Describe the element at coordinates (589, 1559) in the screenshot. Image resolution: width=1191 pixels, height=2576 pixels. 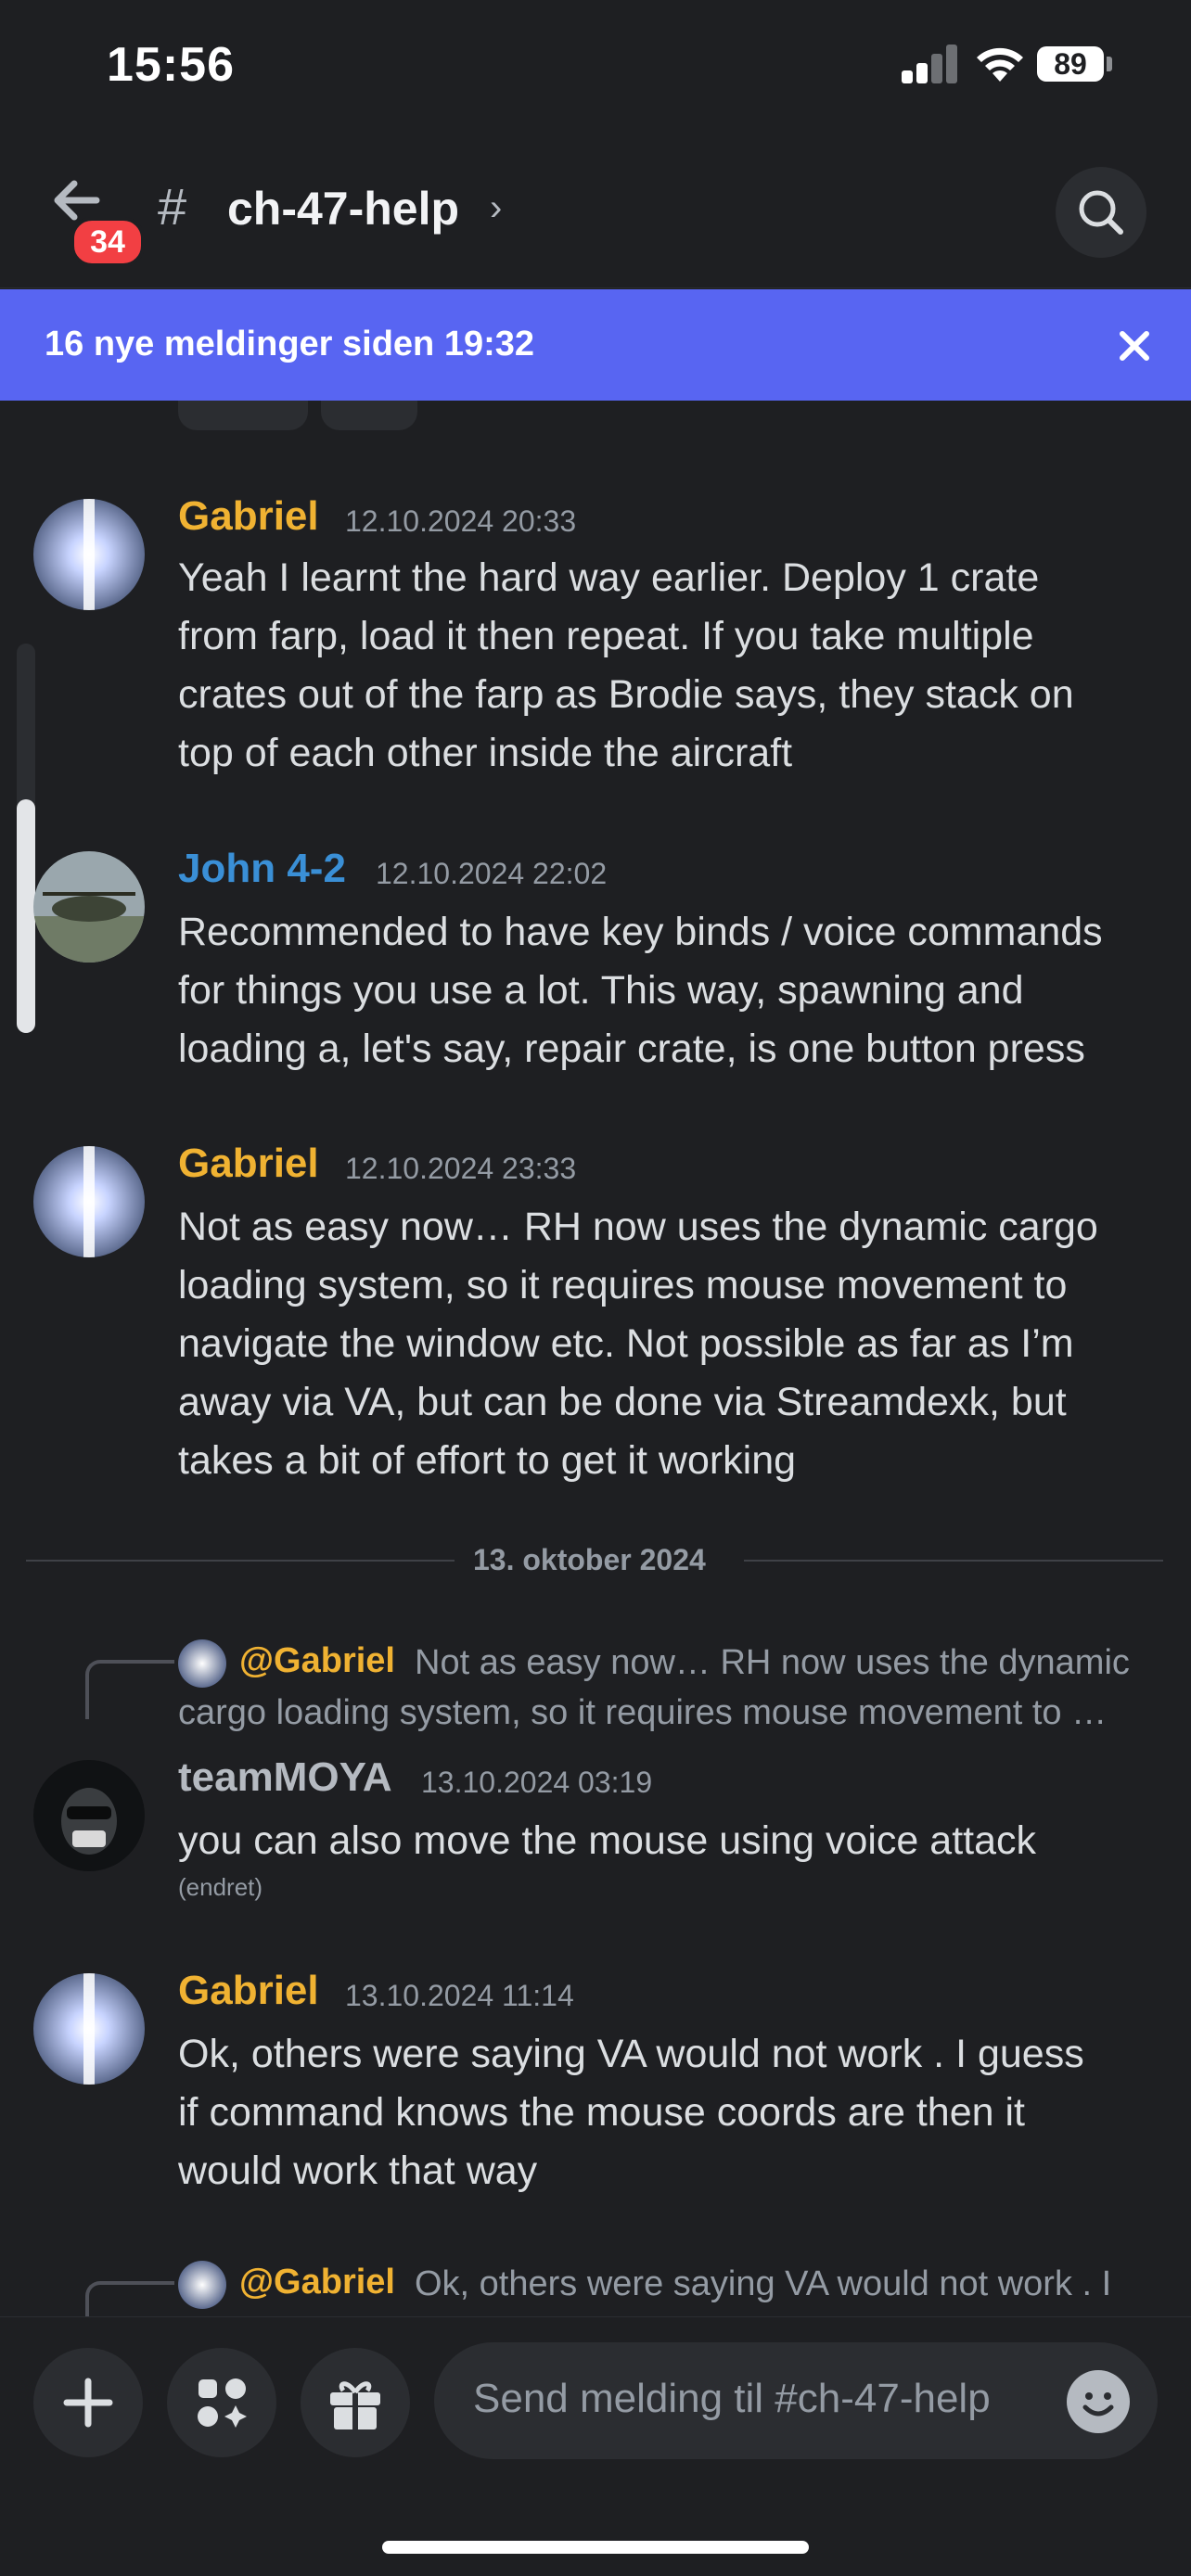
I see `date-divider: 13. oktober 2024` at that location.